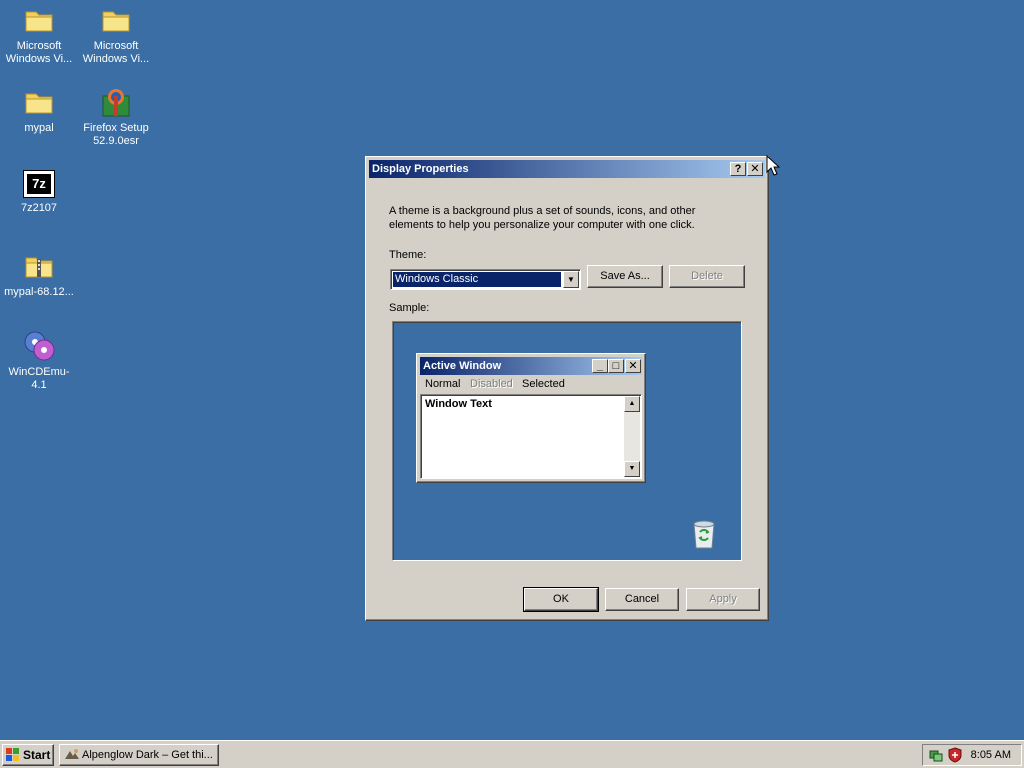 The image size is (1024, 768). Describe the element at coordinates (543, 384) in the screenshot. I see `sample-menu-selected: Selected` at that location.